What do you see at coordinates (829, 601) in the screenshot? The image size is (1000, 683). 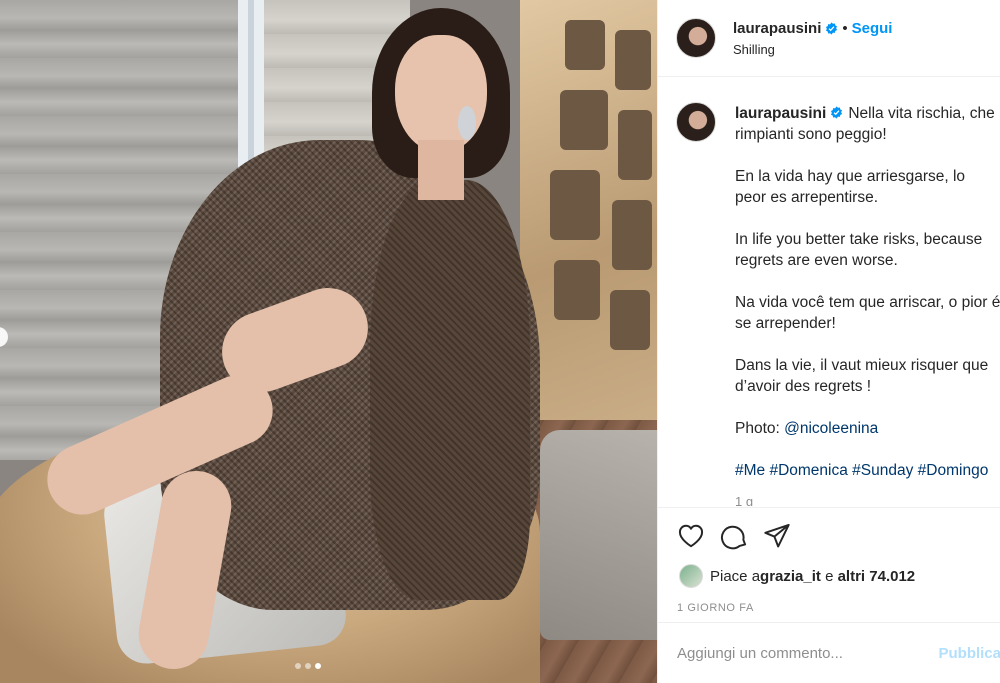 I see `post-timestamp: 1 giorno fa` at bounding box center [829, 601].